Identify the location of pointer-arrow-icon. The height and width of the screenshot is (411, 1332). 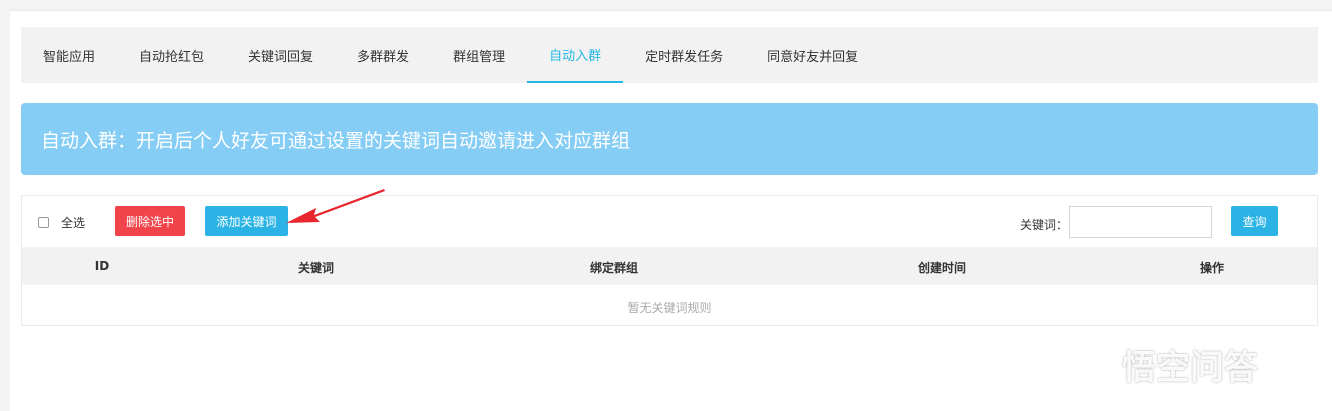
(335, 206).